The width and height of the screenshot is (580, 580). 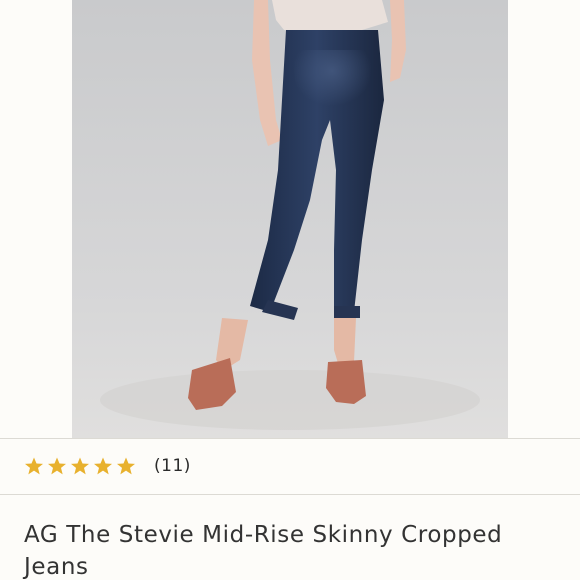 I want to click on review-count-link: (11), so click(x=172, y=466).